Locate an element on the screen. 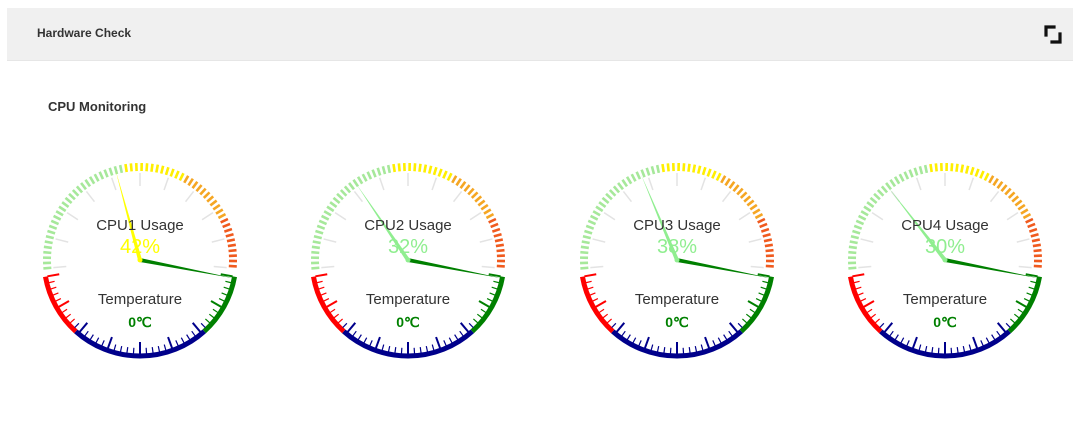 The image size is (1081, 448). cpu4-usage-value: 30% is located at coordinates (945, 247).